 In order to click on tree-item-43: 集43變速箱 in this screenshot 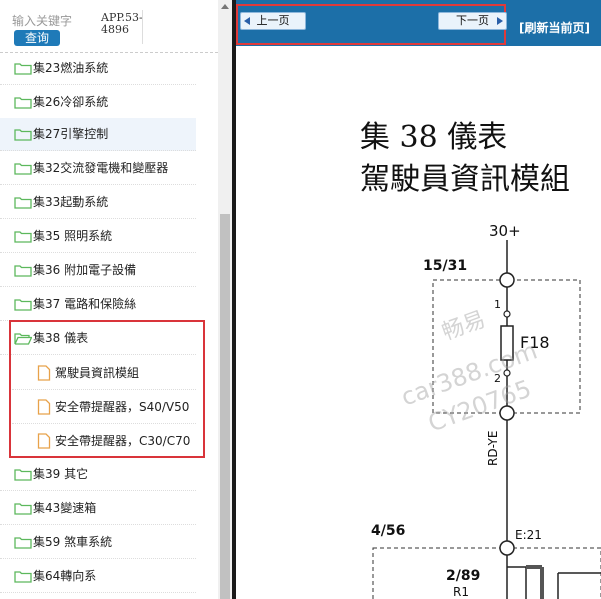, I will do `click(98, 508)`.